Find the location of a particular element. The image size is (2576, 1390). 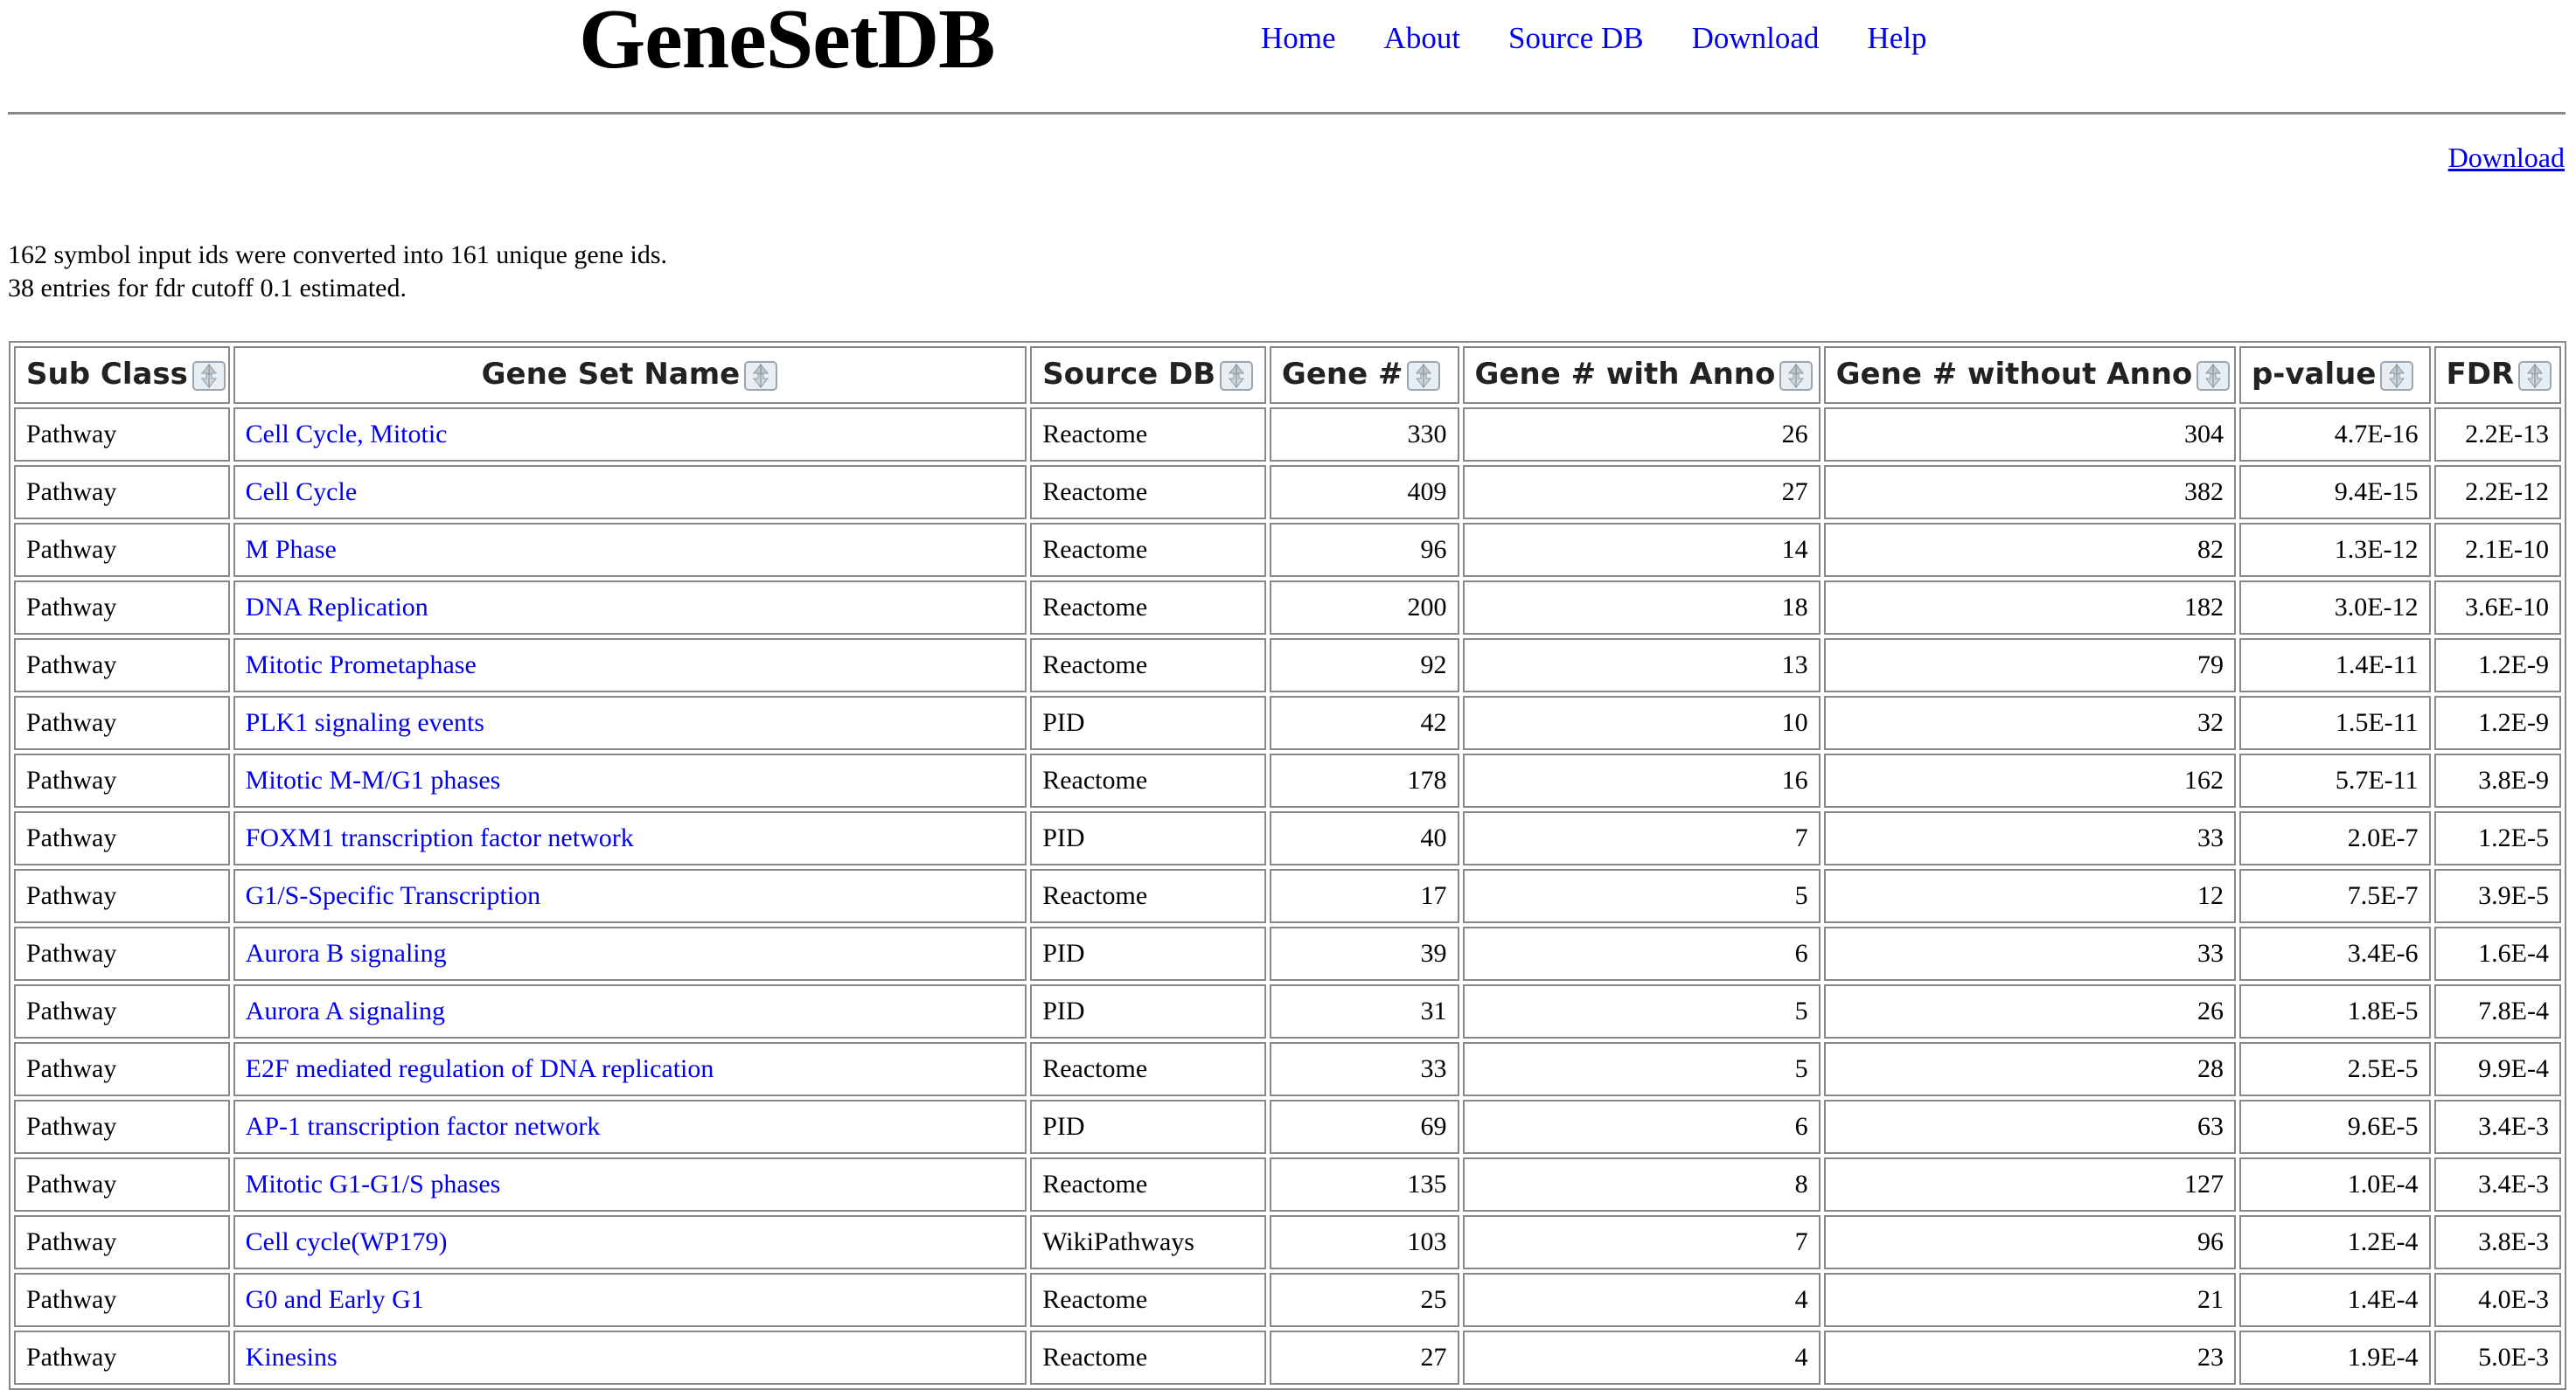

cell-gene-count: 42 is located at coordinates (1364, 723).